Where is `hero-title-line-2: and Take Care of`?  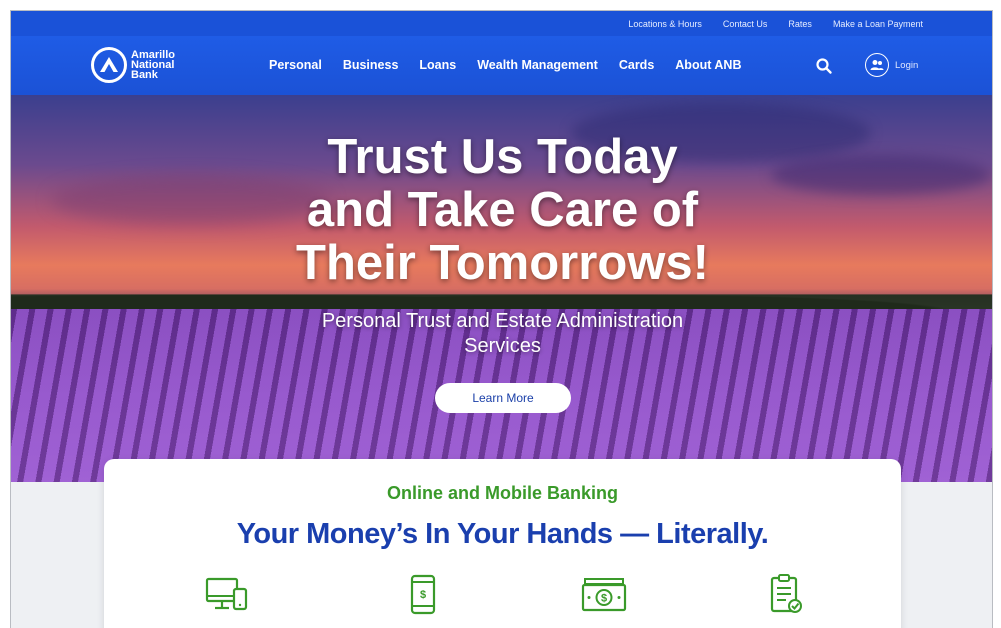
hero-title-line-2: and Take Care of is located at coordinates (502, 210).